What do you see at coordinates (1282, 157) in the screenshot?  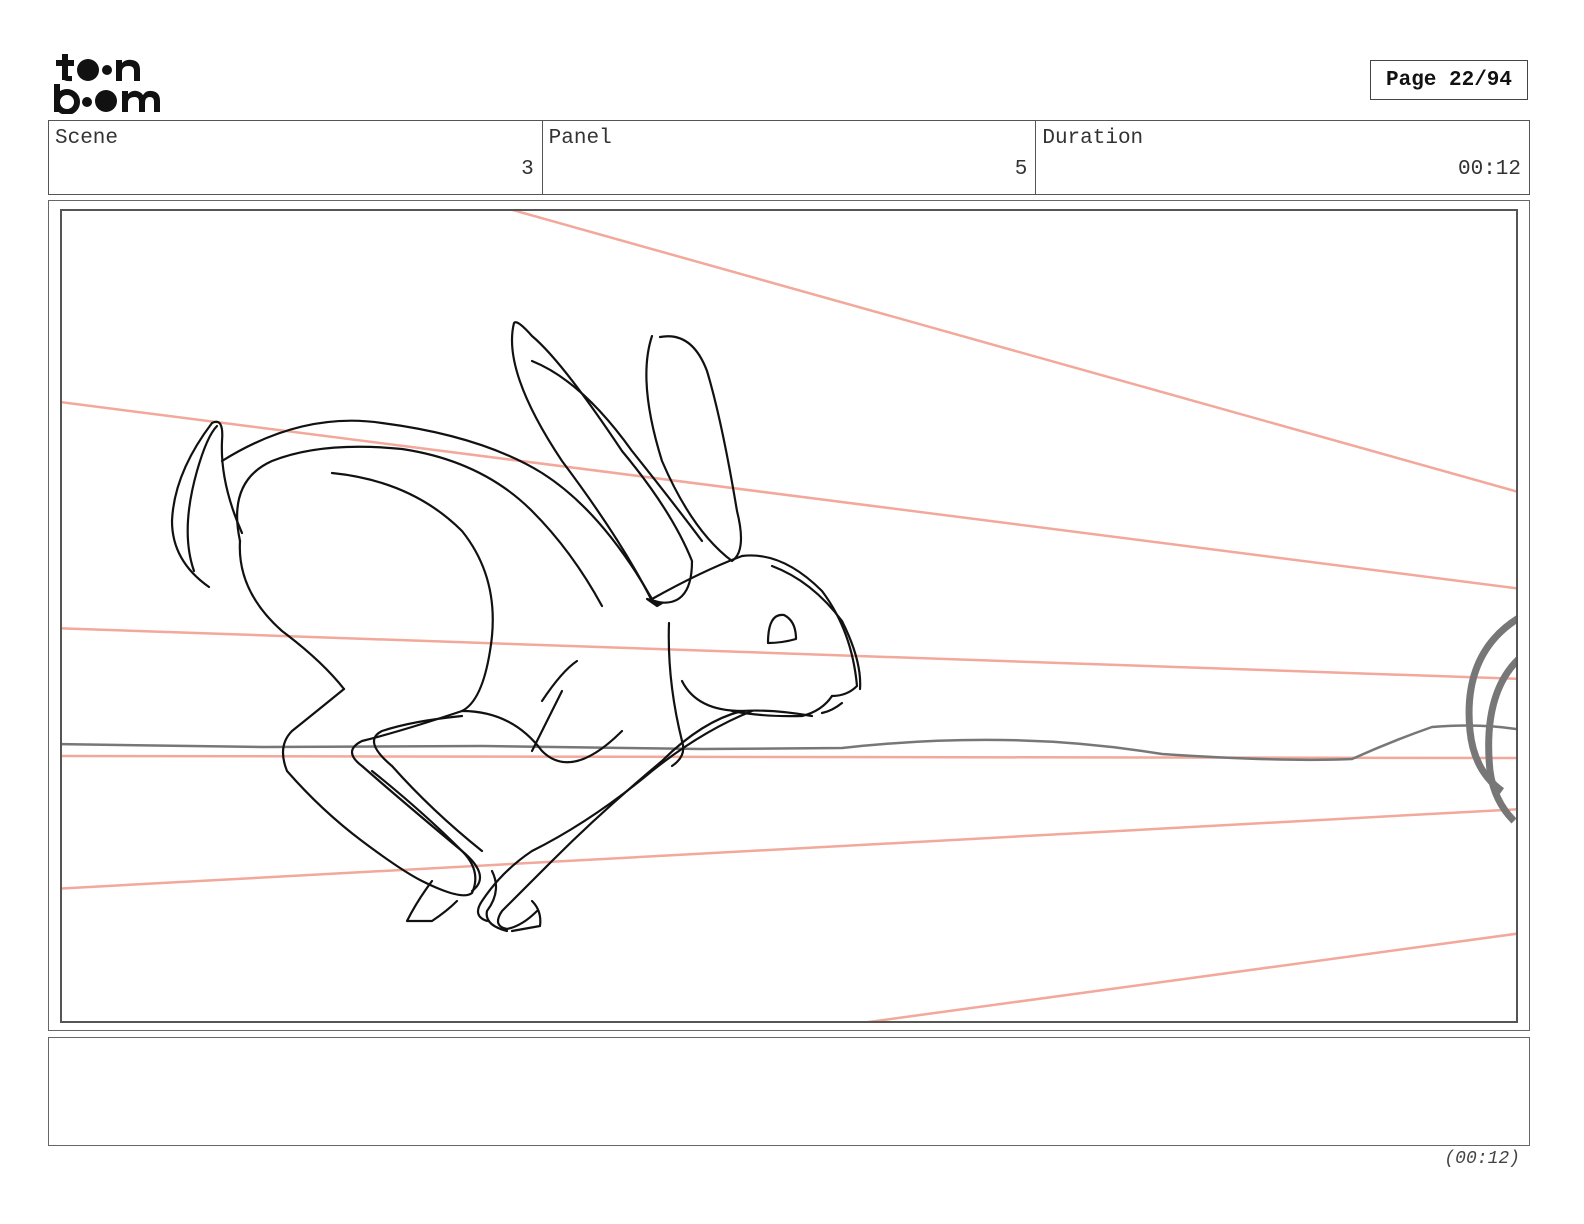 I see `duration-cell: Duration 00:12` at bounding box center [1282, 157].